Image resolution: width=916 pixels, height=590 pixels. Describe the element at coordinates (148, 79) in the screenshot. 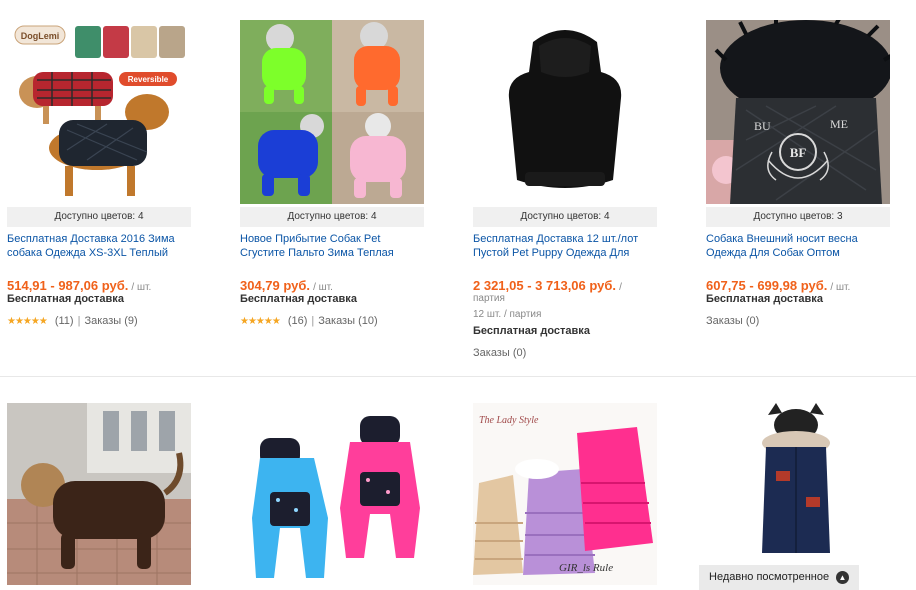

I see `reversible-badge: Reversible` at that location.